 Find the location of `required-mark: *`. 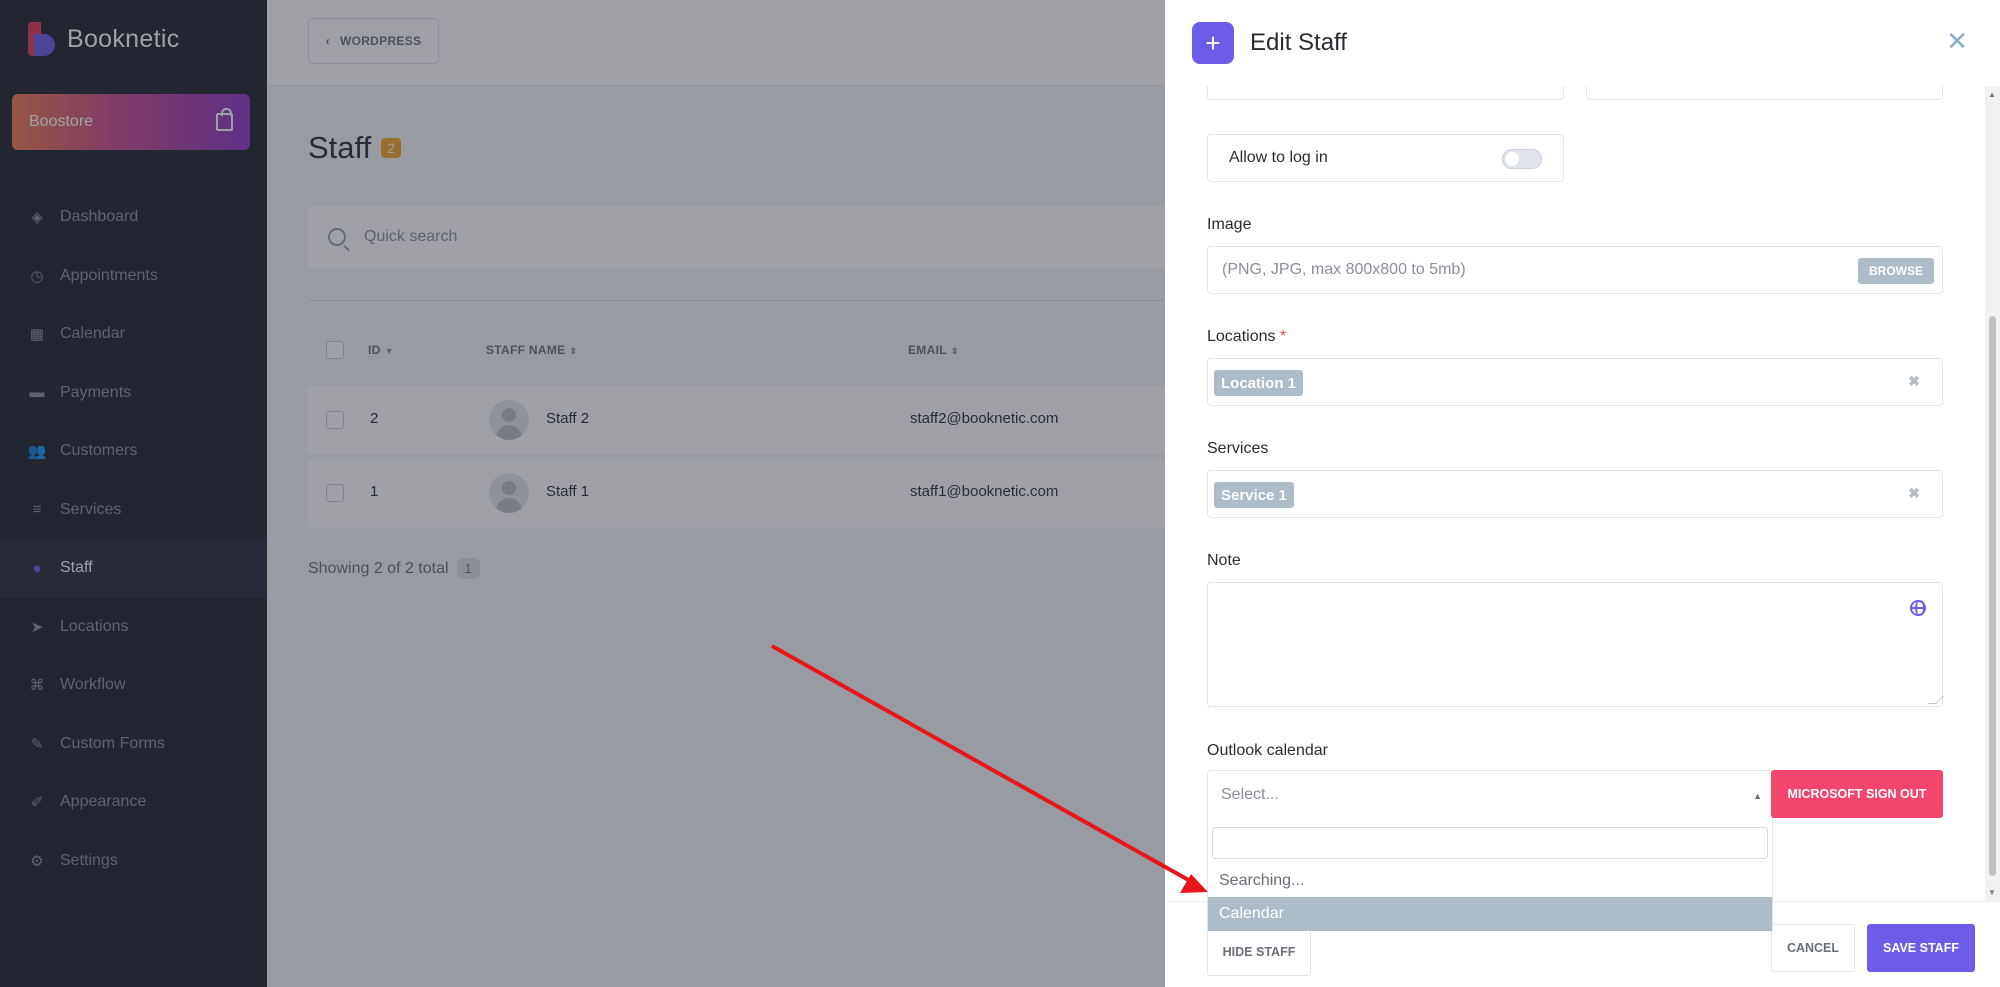

required-mark: * is located at coordinates (1283, 336).